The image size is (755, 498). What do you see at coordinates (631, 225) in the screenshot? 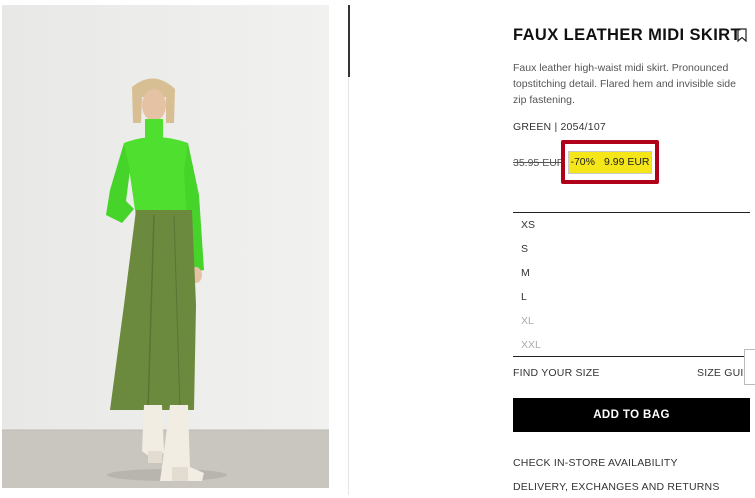
I see `size-option-xs: XS` at bounding box center [631, 225].